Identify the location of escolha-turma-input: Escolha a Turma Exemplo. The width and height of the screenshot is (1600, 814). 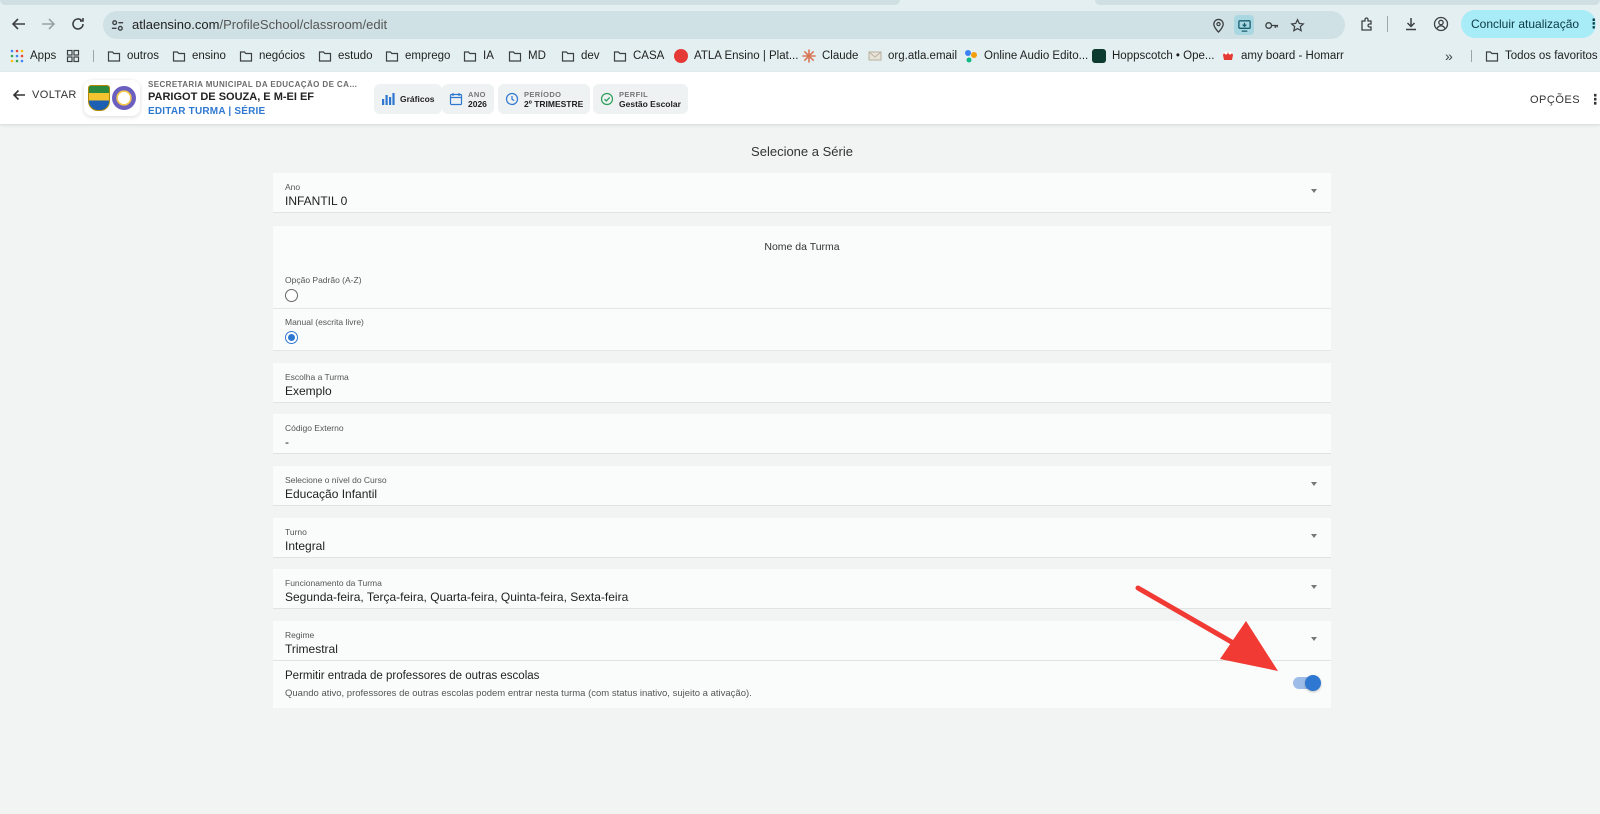
(802, 383).